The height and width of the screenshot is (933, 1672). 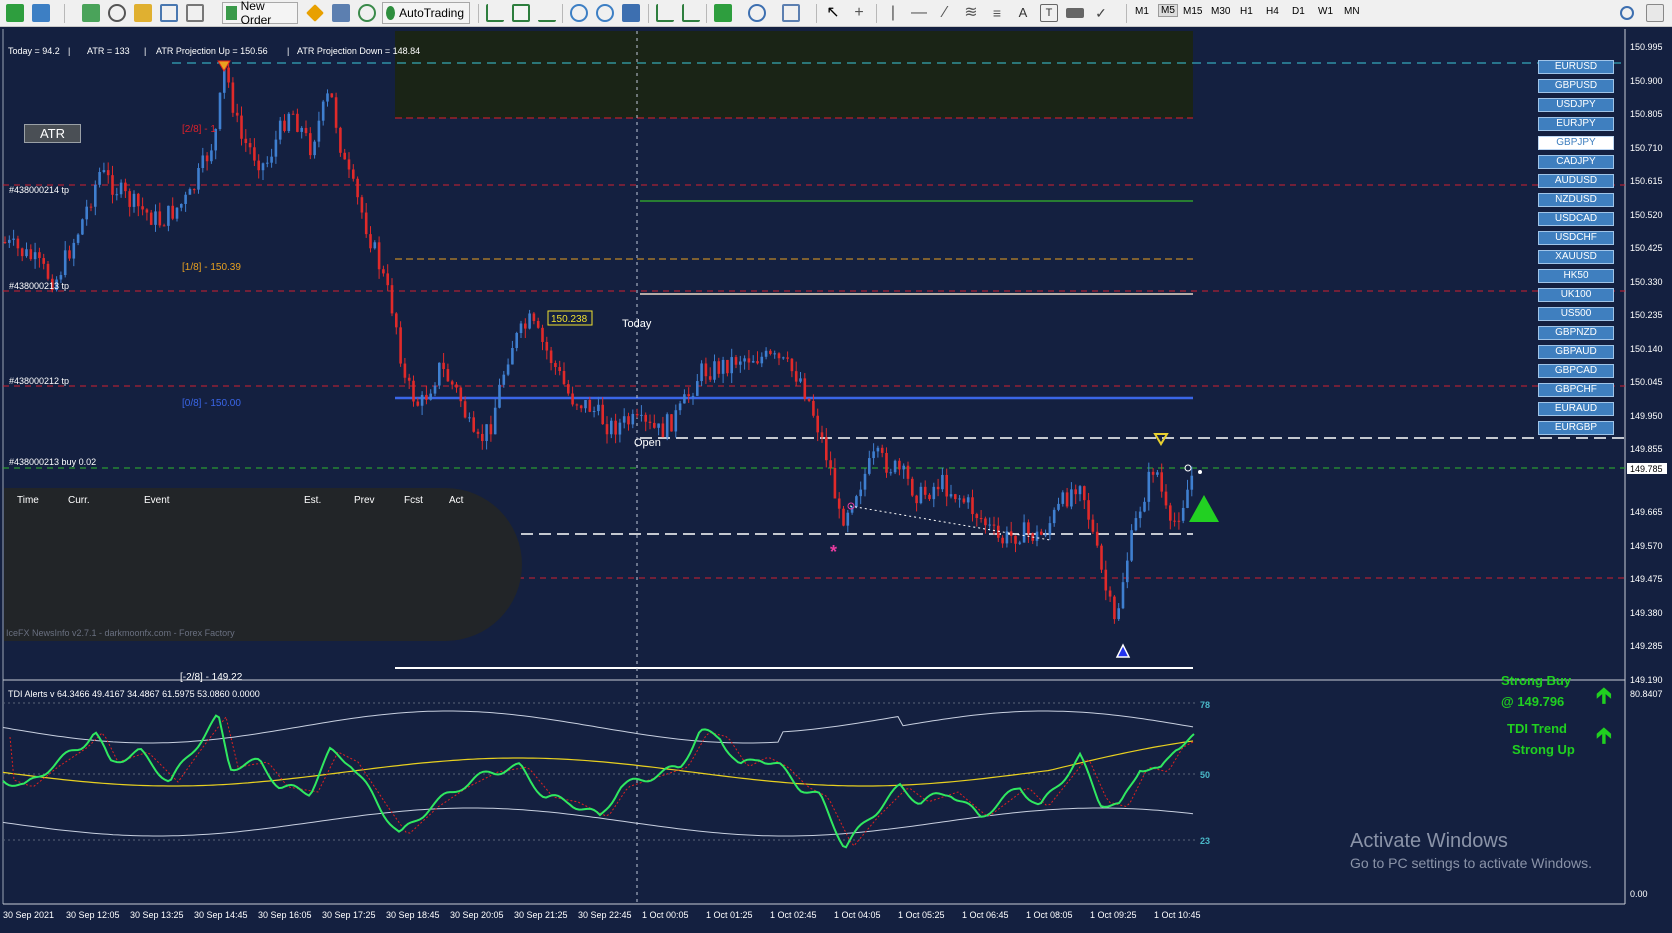 What do you see at coordinates (1075, 13) in the screenshot?
I see `rectangle-icon` at bounding box center [1075, 13].